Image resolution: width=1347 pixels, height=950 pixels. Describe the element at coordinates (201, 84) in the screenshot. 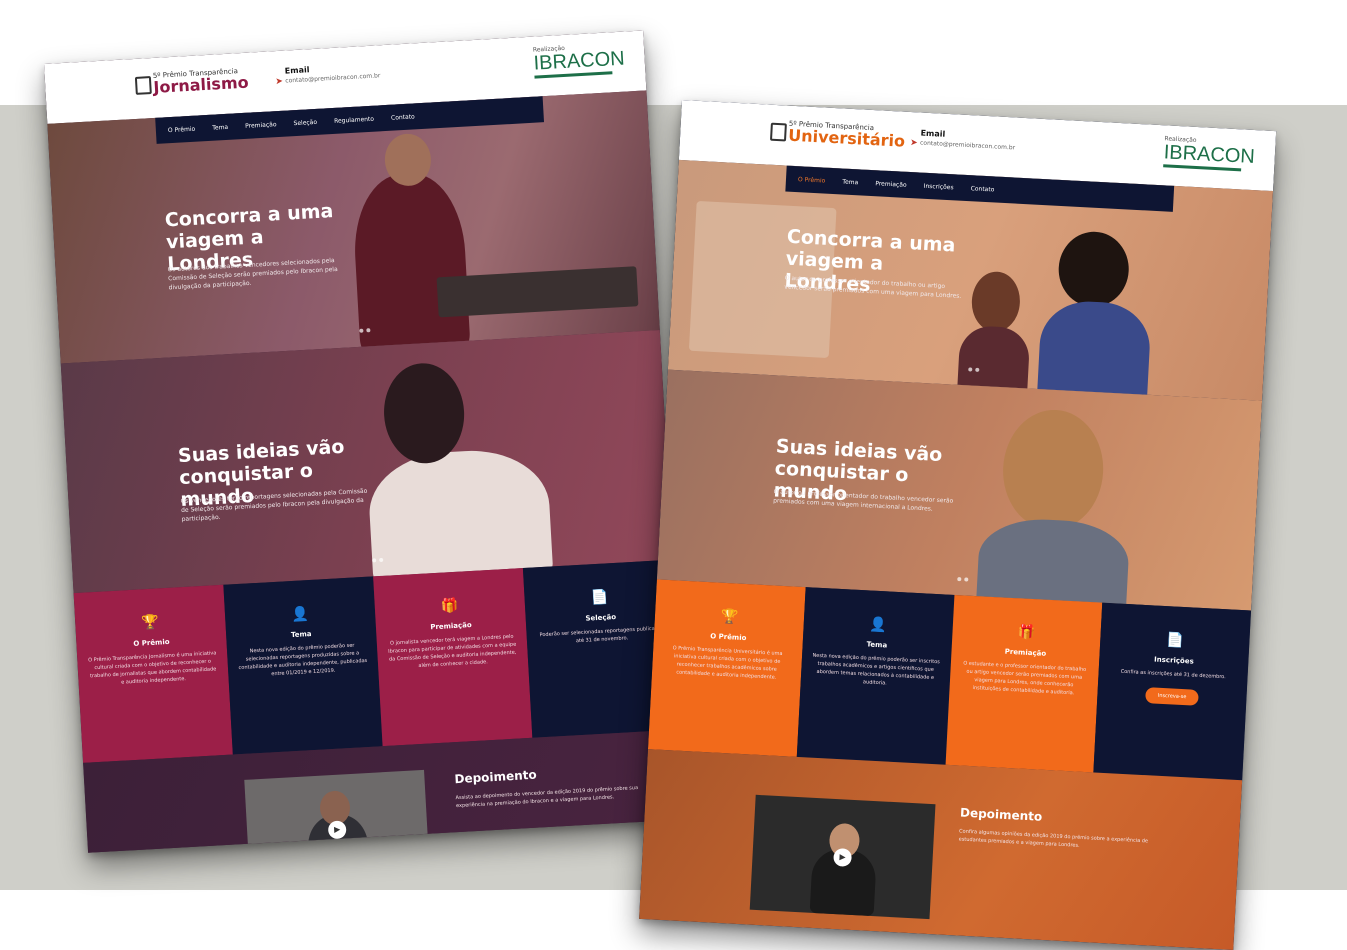

I see `logo-title: Jornalismo` at that location.